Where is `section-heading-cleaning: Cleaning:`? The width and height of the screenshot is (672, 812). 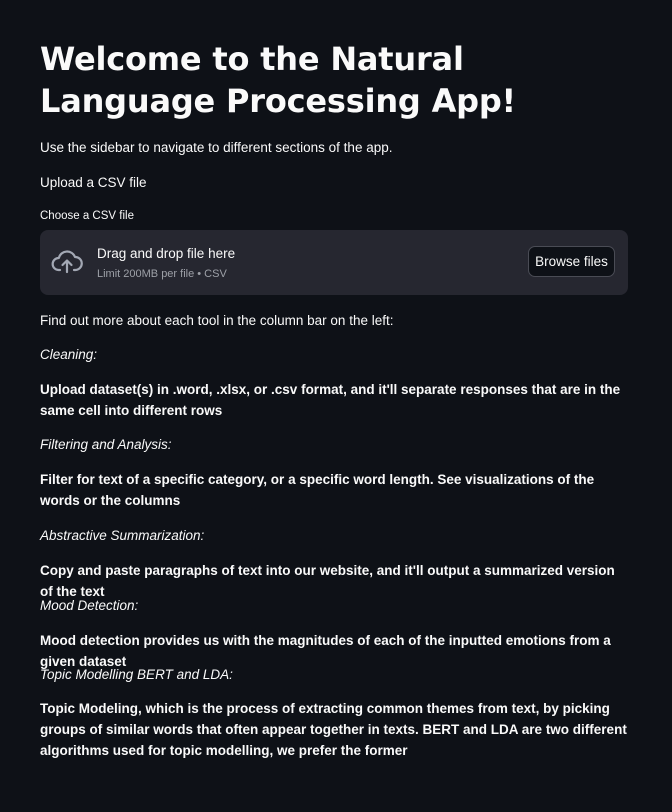
section-heading-cleaning: Cleaning: is located at coordinates (69, 354).